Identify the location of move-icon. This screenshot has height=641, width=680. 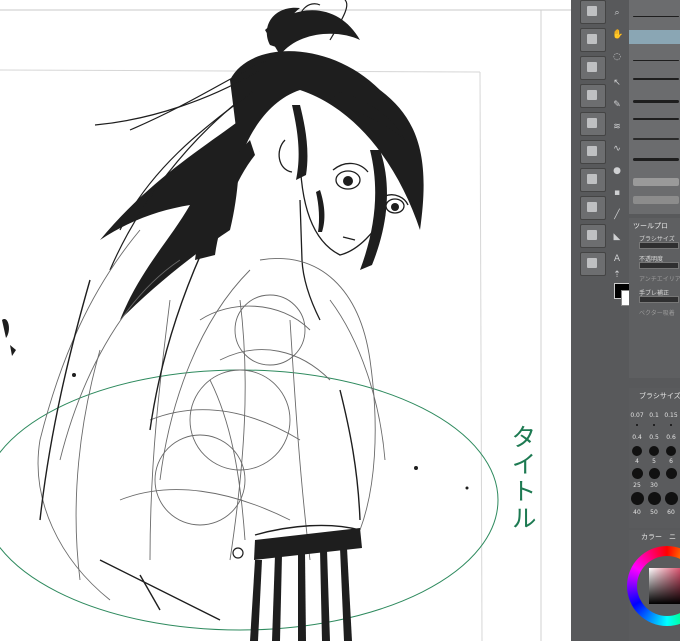
(592, 39).